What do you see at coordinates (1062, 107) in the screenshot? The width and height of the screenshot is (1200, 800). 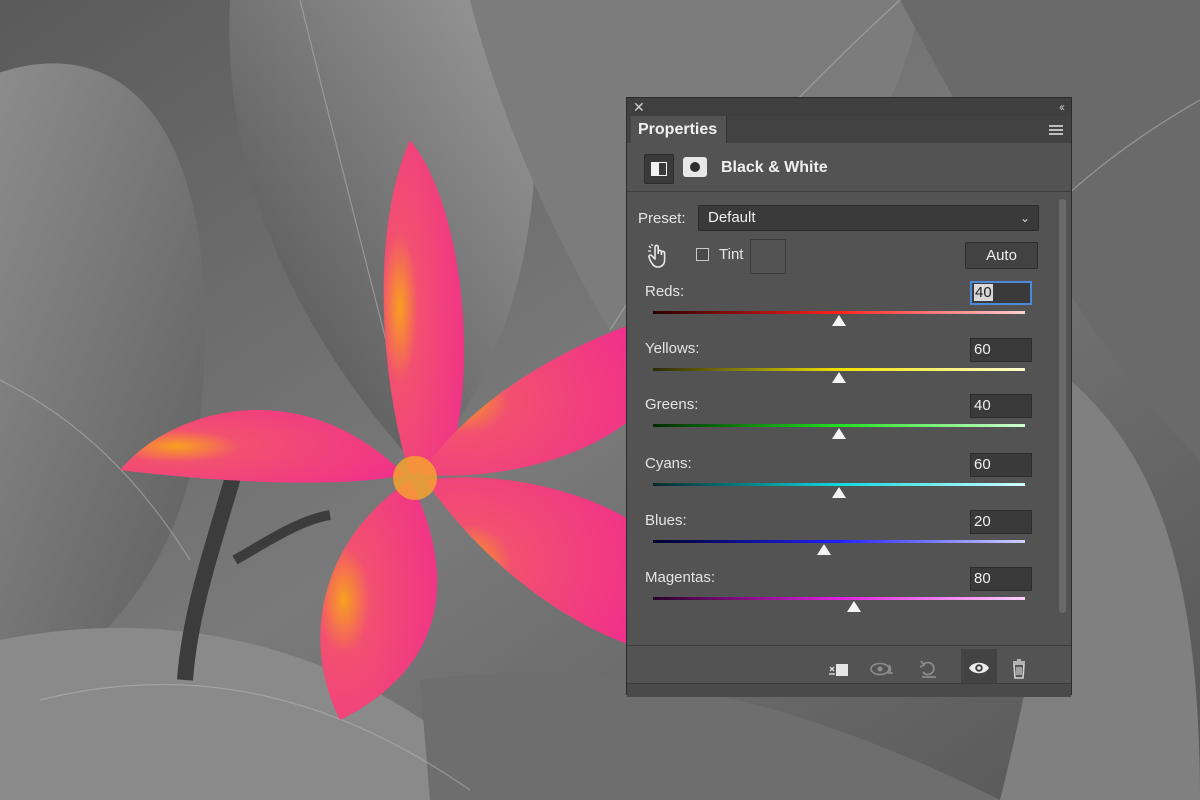 I see `collapse-panel-icon: ‹‹` at bounding box center [1062, 107].